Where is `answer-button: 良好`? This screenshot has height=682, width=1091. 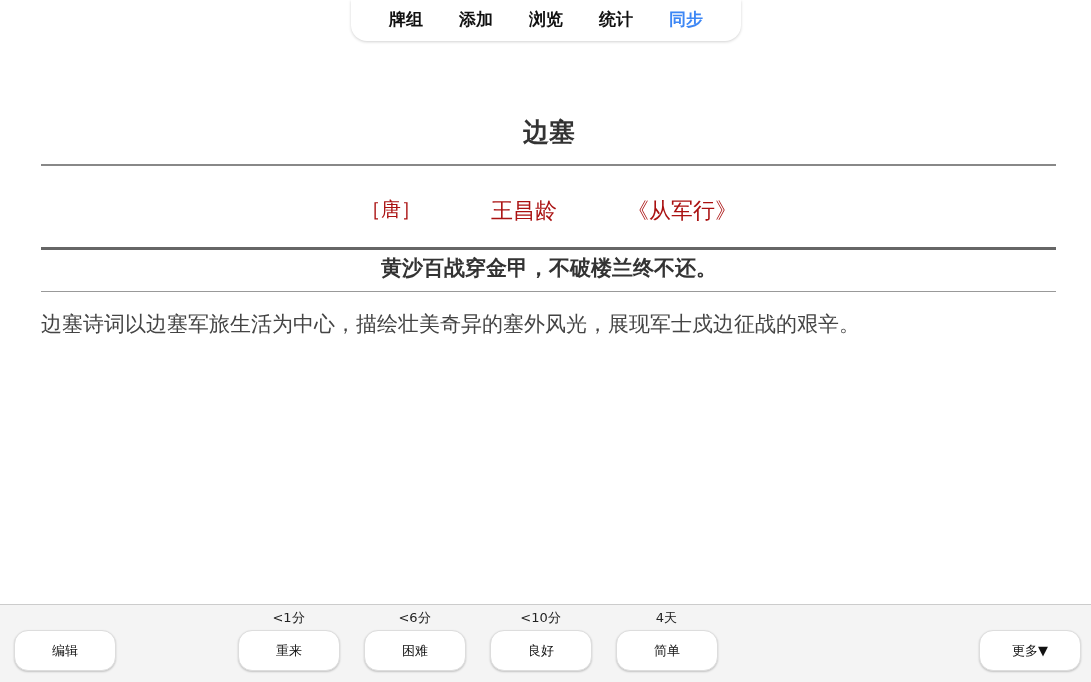 answer-button: 良好 is located at coordinates (540, 650).